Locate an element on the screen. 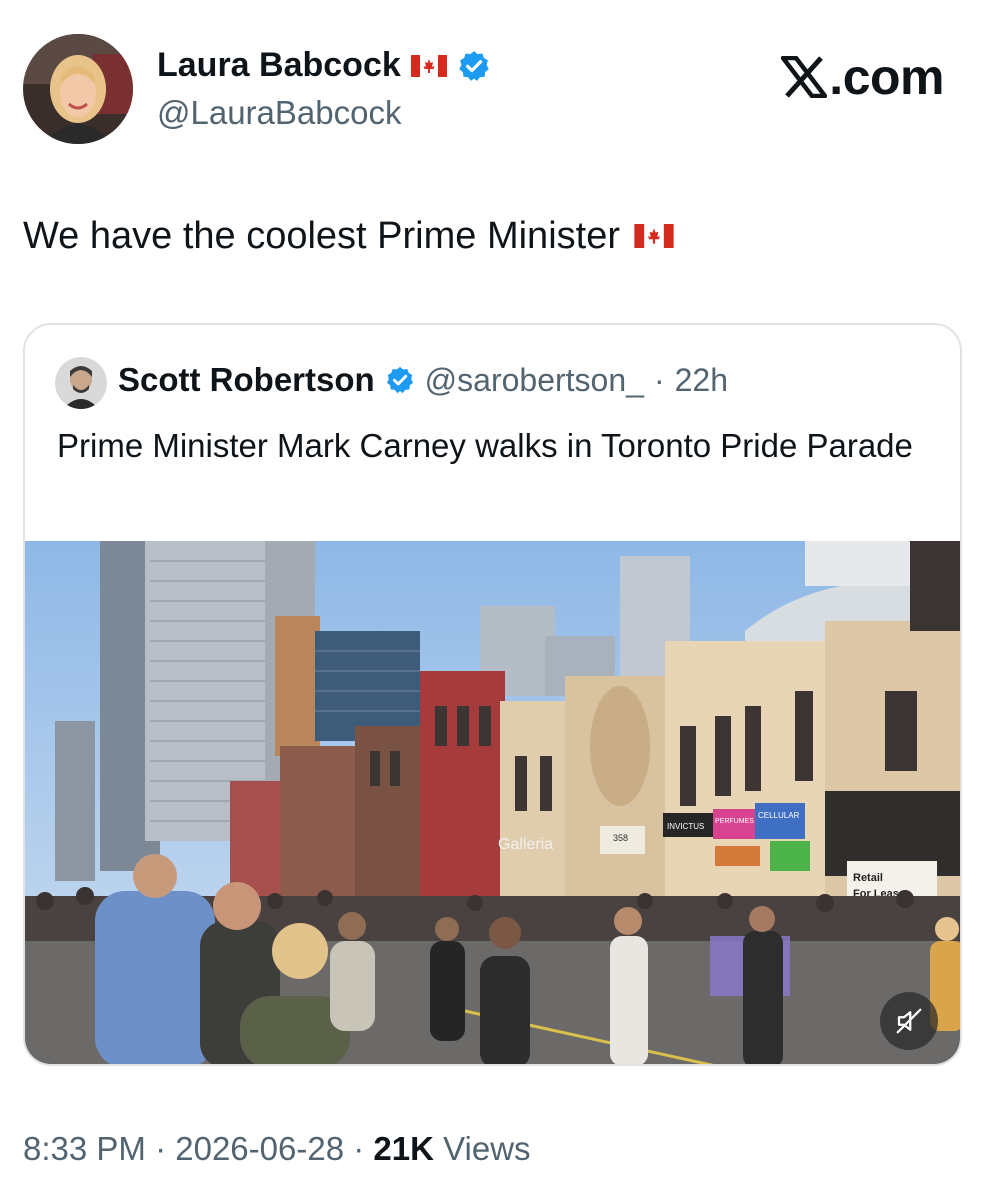  quoted-avatar-image is located at coordinates (81, 383).